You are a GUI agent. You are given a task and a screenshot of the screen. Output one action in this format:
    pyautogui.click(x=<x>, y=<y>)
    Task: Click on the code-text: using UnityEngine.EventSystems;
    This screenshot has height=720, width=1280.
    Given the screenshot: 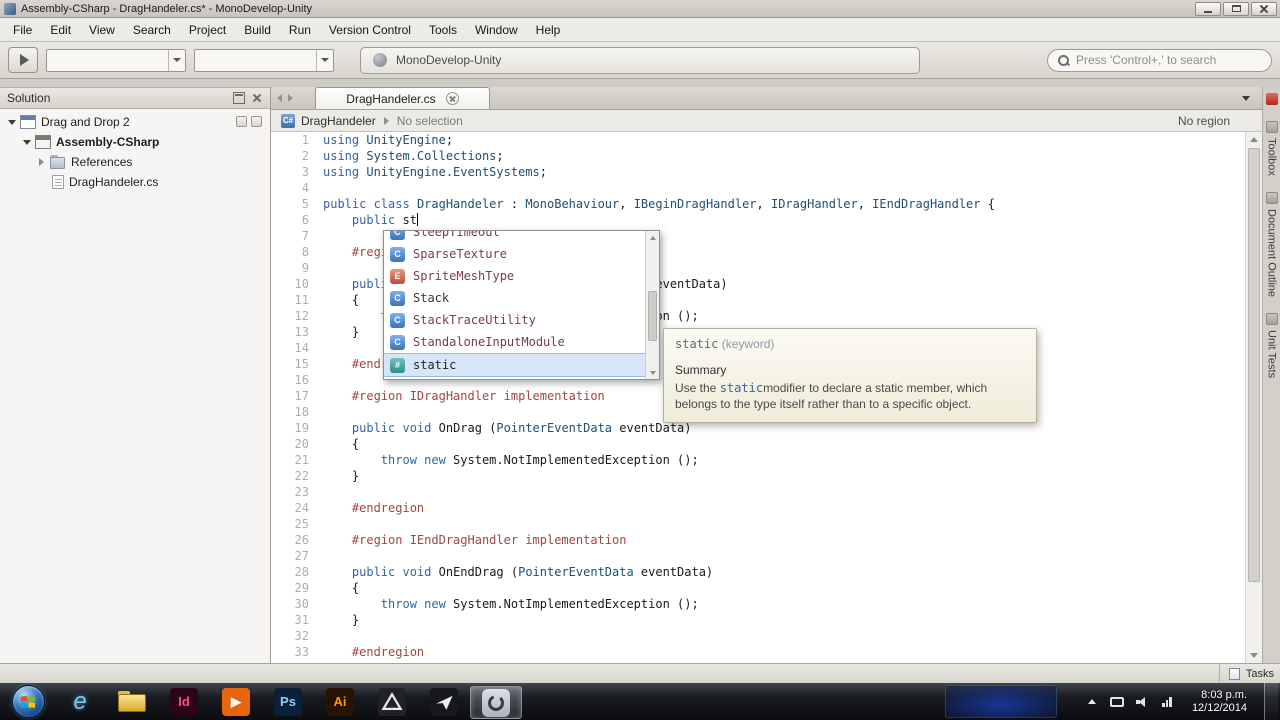 What is the action you would take?
    pyautogui.click(x=435, y=172)
    